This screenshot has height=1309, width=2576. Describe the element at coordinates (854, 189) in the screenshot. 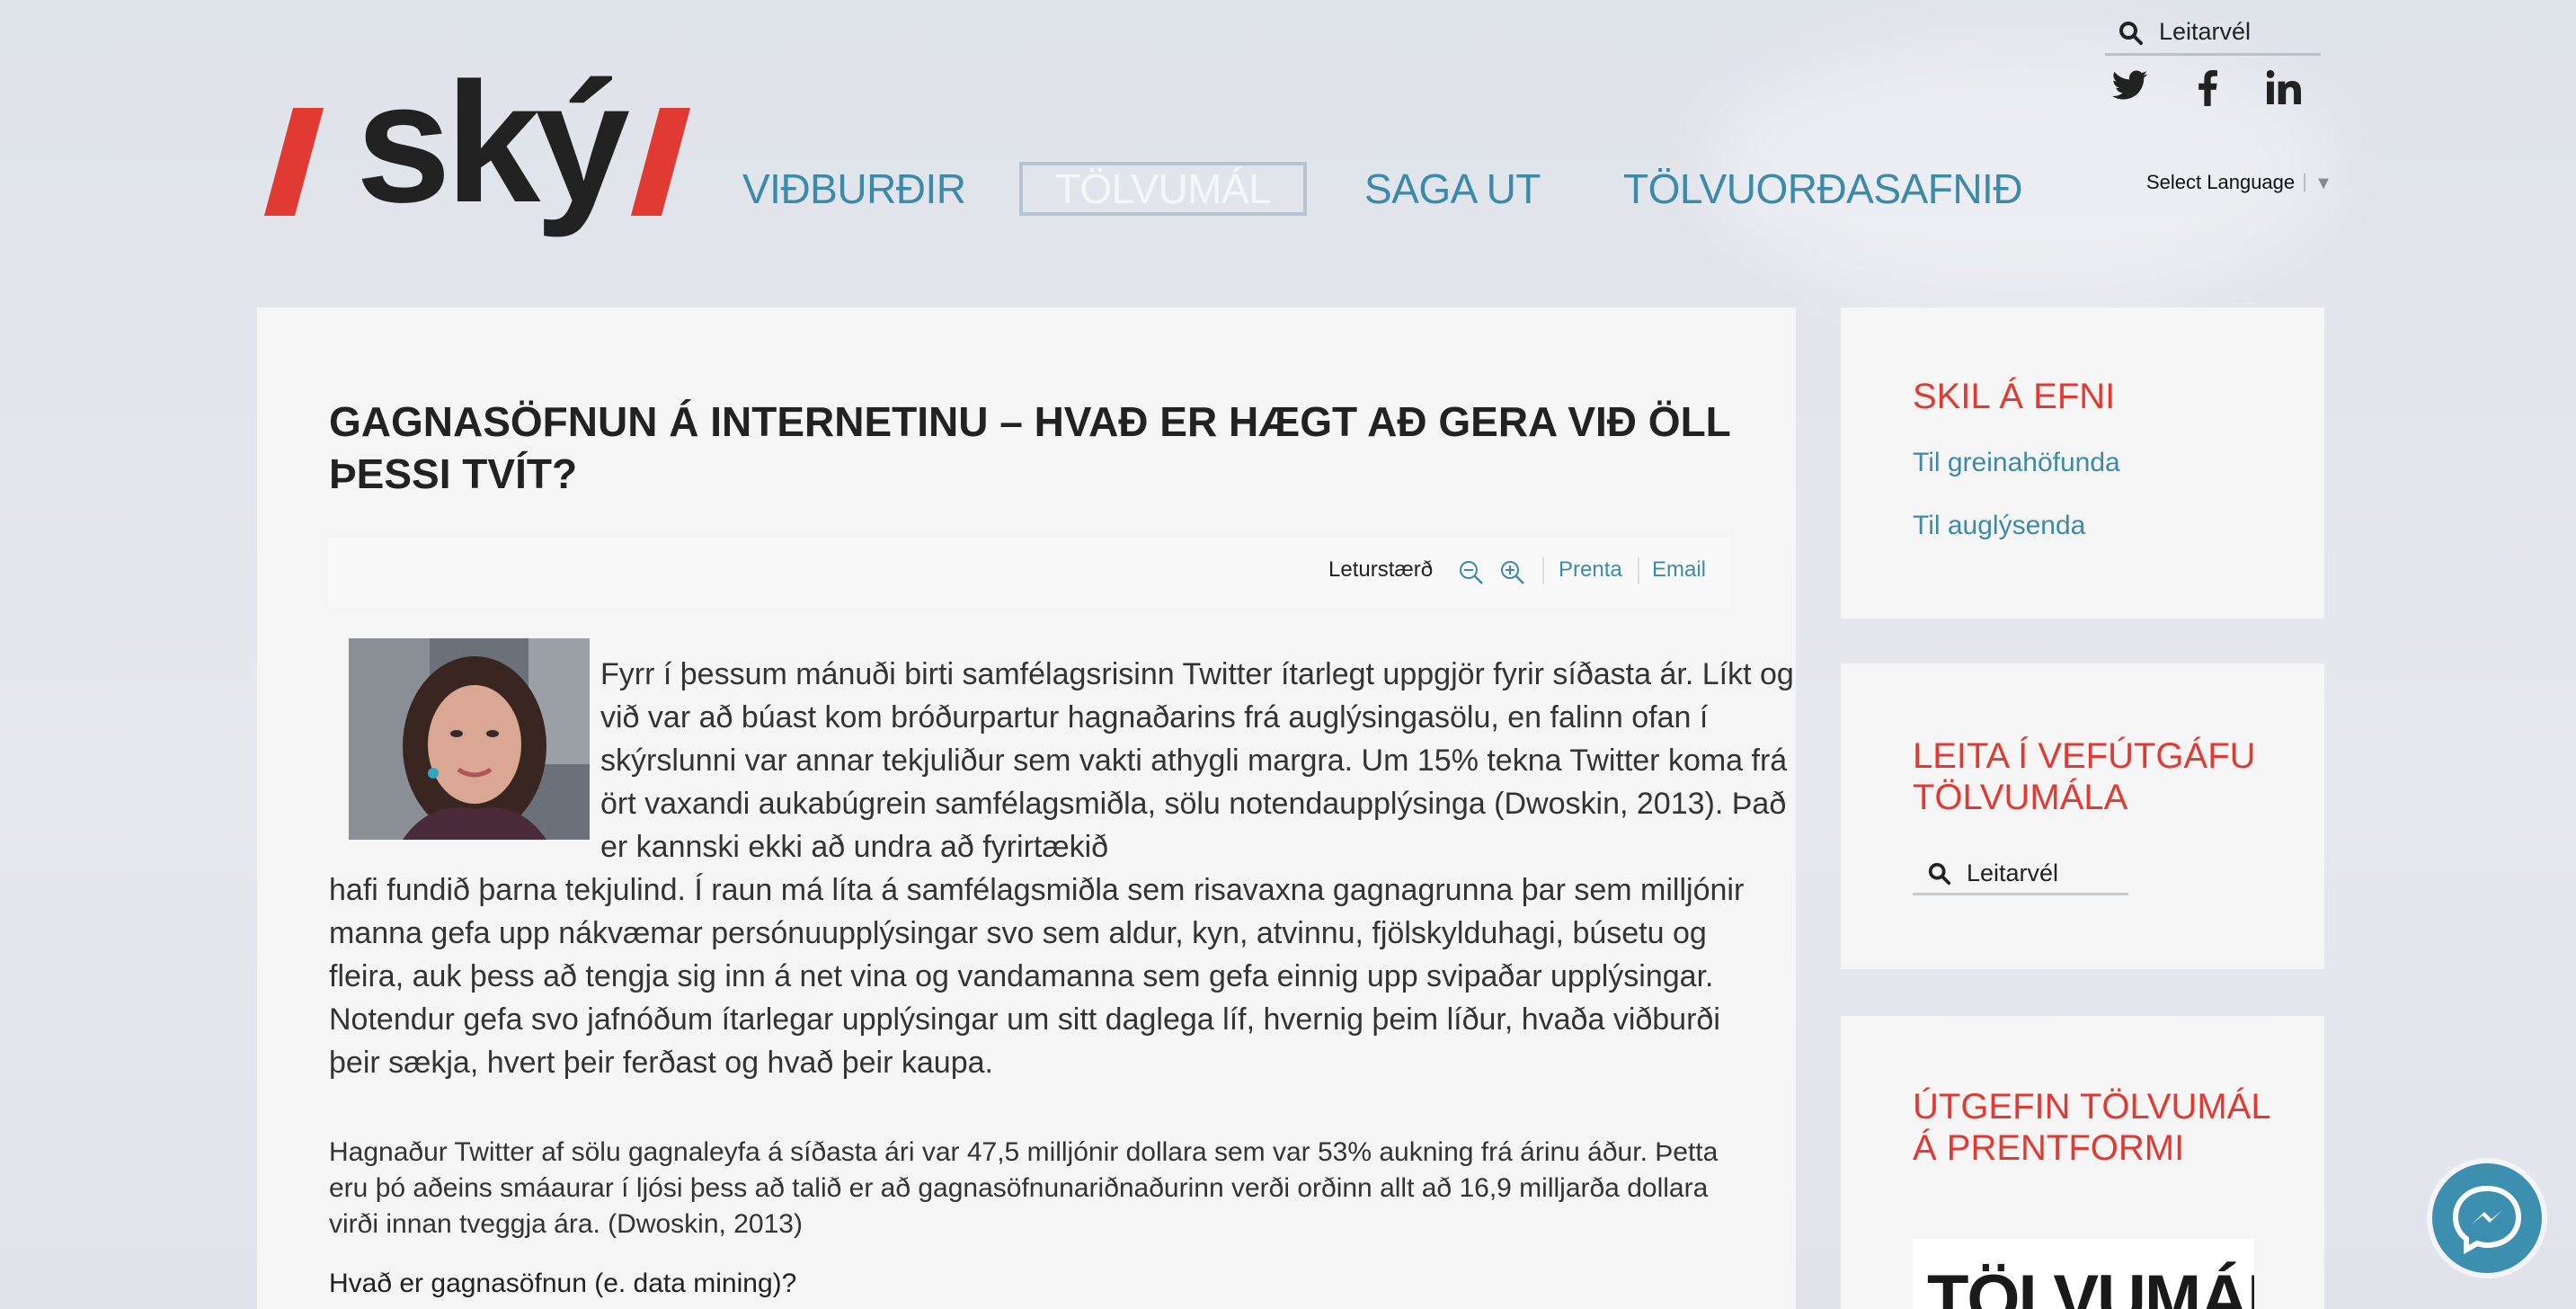

I see `nav-item-vidburdir: VIÐBURÐIR` at that location.